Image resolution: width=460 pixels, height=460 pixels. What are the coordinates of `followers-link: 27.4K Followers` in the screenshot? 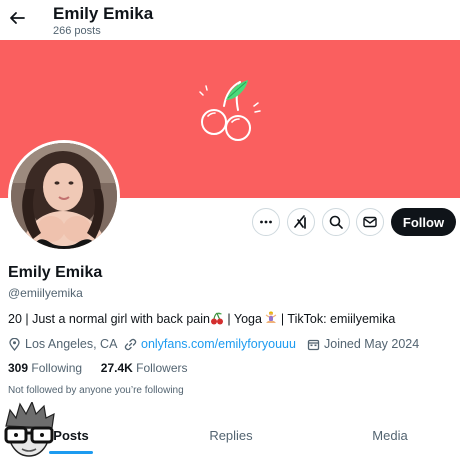 It's located at (144, 368).